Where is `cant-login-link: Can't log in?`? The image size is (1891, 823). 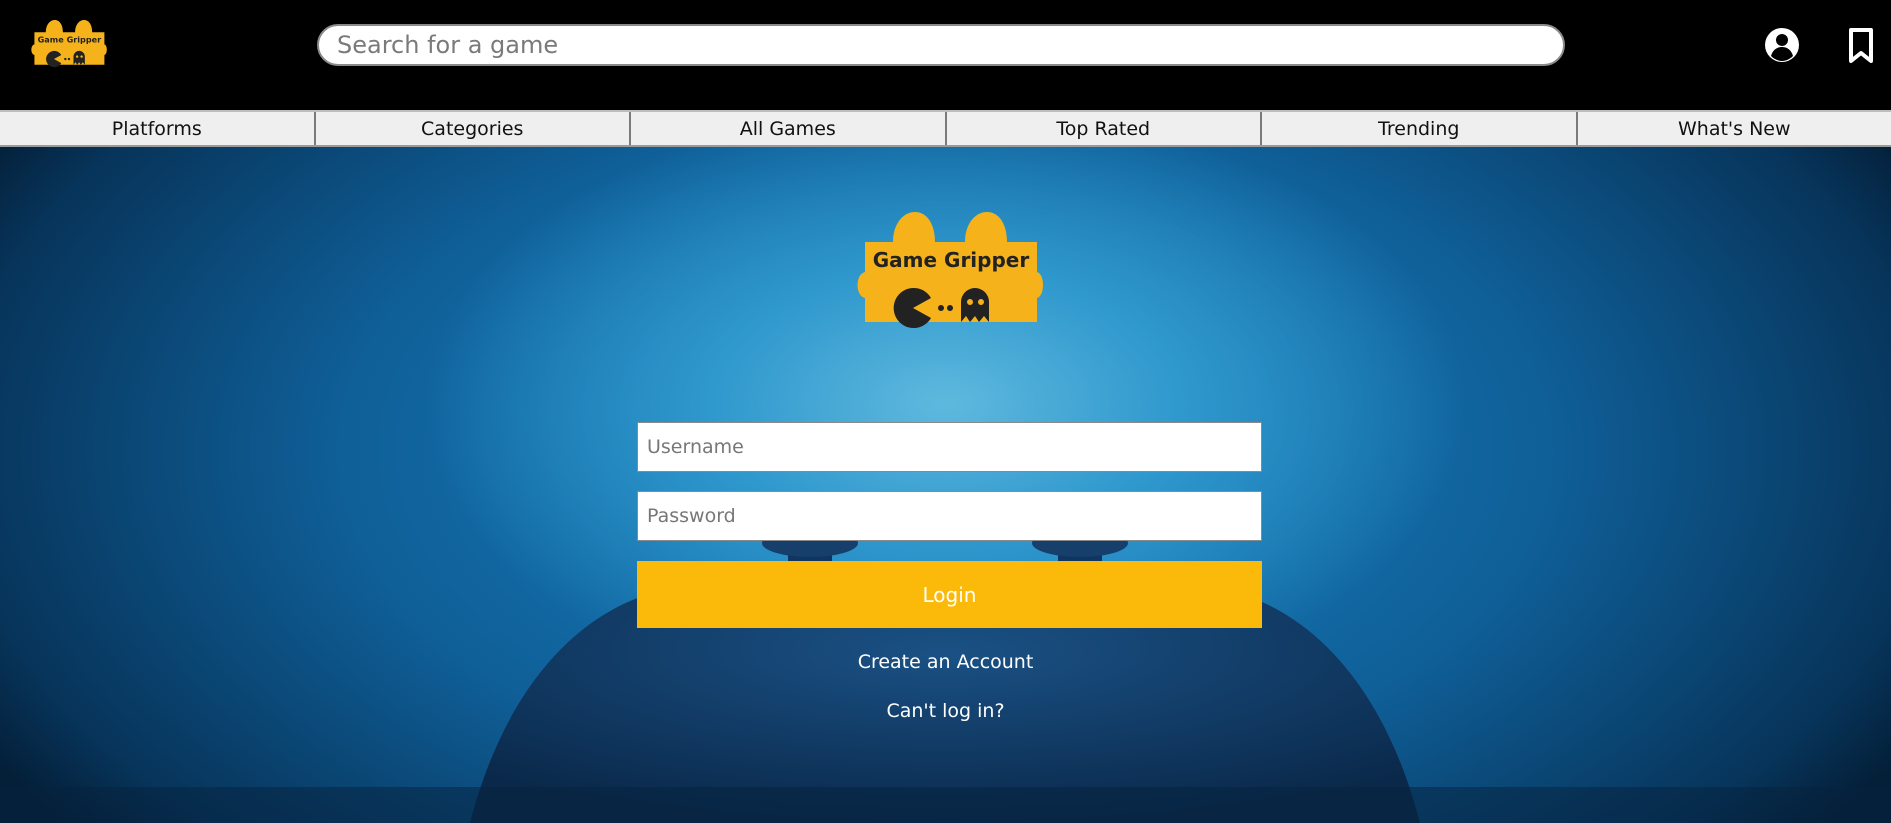
cant-login-link: Can't log in? is located at coordinates (945, 711).